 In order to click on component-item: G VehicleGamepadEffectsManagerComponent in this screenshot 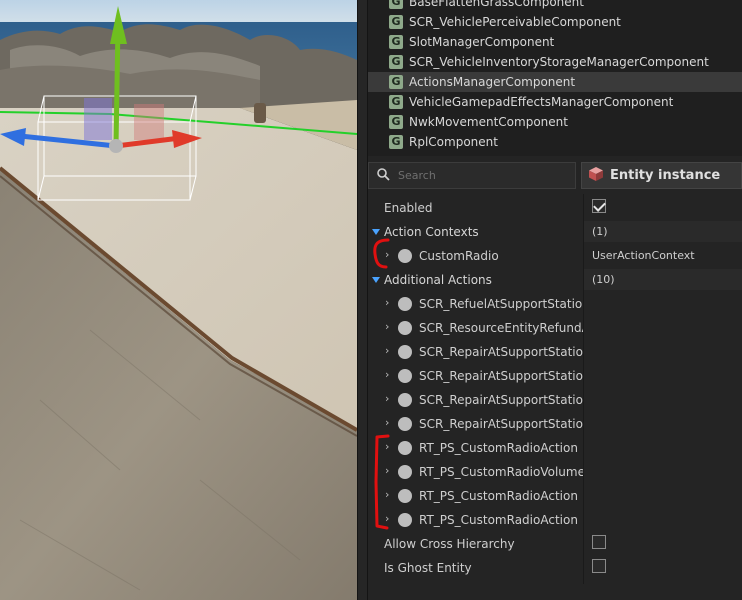, I will do `click(555, 102)`.